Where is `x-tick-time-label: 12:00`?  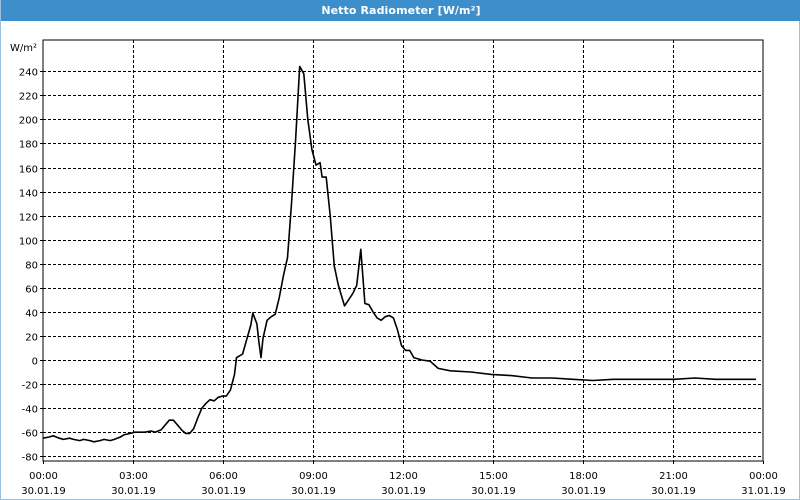 x-tick-time-label: 12:00 is located at coordinates (403, 476).